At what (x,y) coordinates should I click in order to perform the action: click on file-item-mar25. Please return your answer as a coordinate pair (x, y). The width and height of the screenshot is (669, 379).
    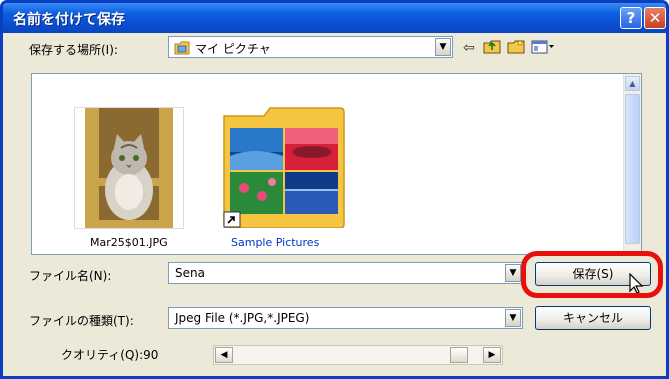
    Looking at the image, I should click on (129, 168).